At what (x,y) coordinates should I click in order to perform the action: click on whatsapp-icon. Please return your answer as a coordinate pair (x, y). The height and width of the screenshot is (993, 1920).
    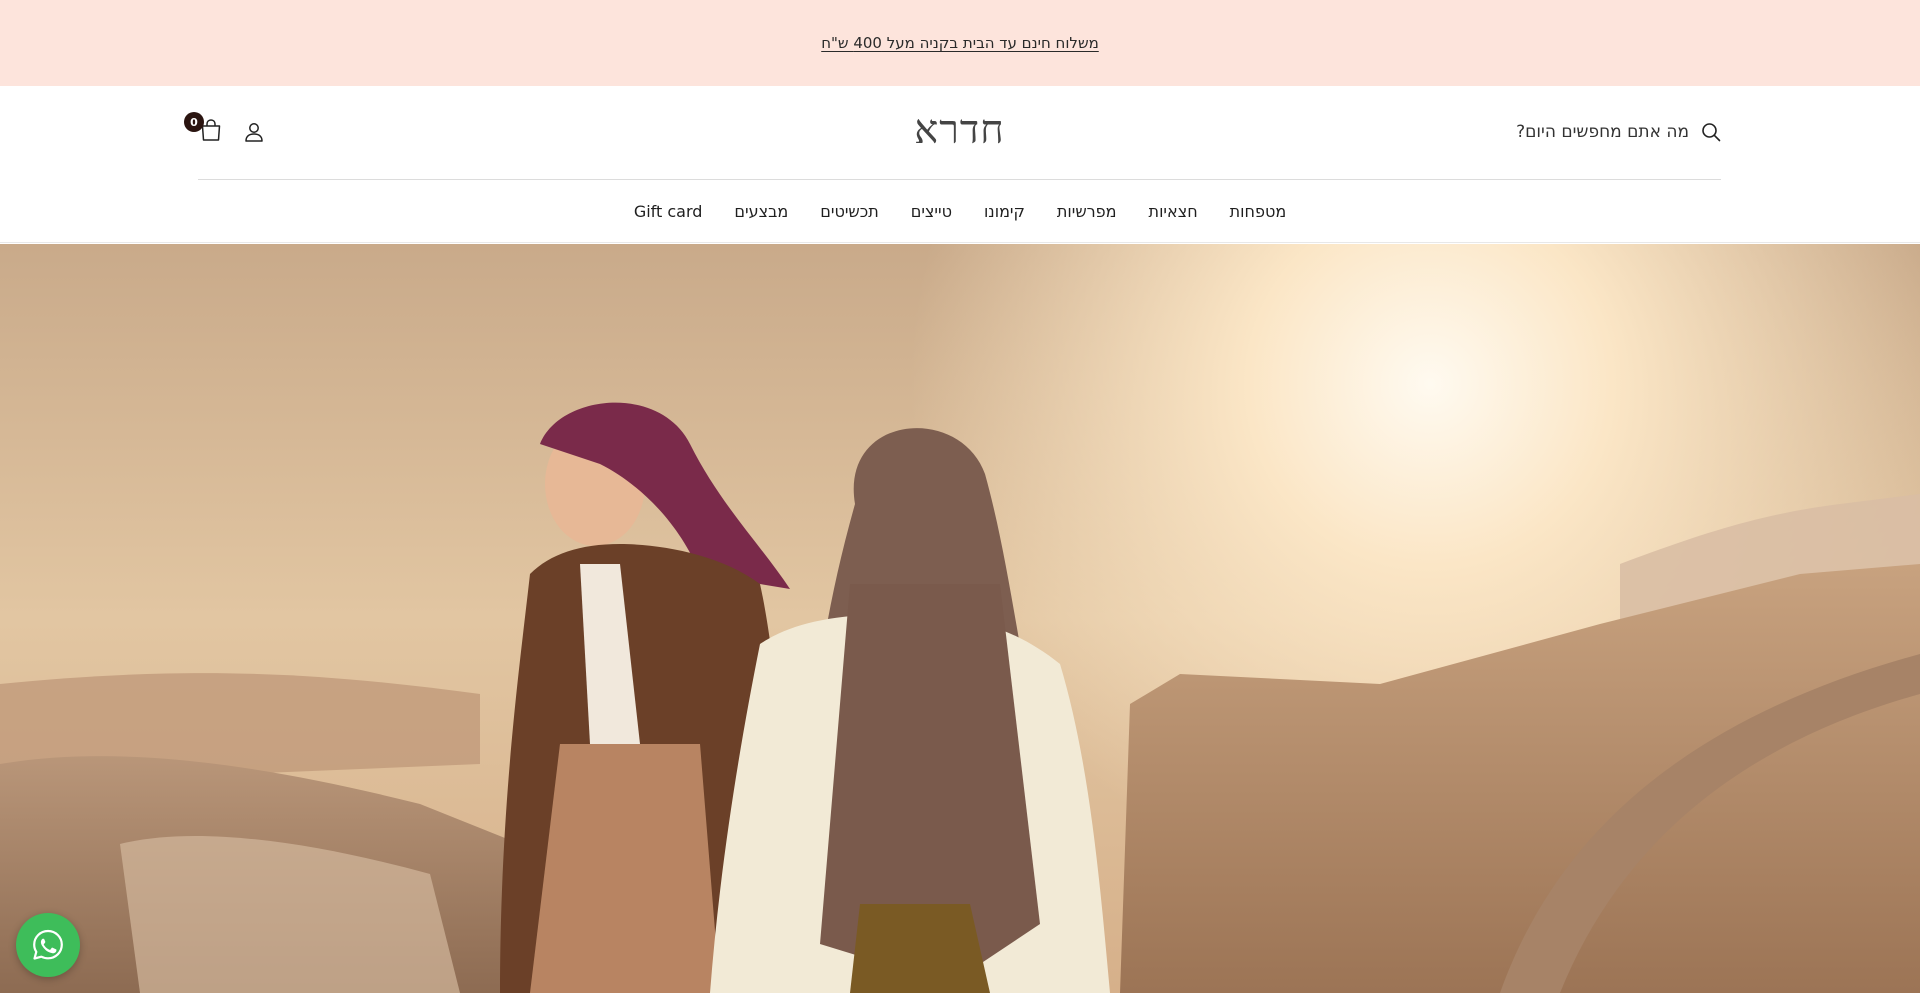
    Looking at the image, I should click on (48, 944).